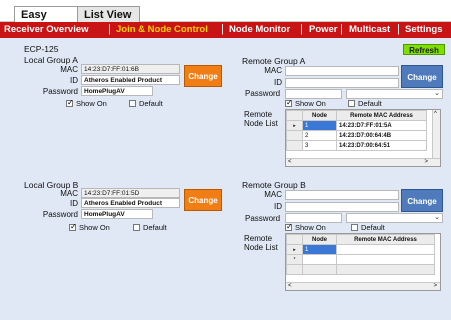 The height and width of the screenshot is (320, 451). What do you see at coordinates (342, 71) in the screenshot?
I see `remote-a-mac-field` at bounding box center [342, 71].